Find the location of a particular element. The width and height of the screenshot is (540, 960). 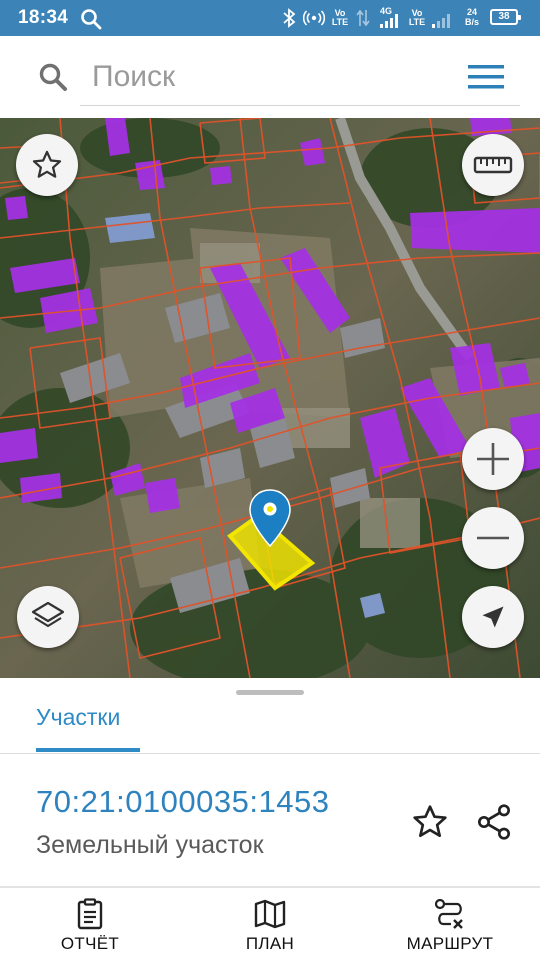

map-layers-button is located at coordinates (48, 617).